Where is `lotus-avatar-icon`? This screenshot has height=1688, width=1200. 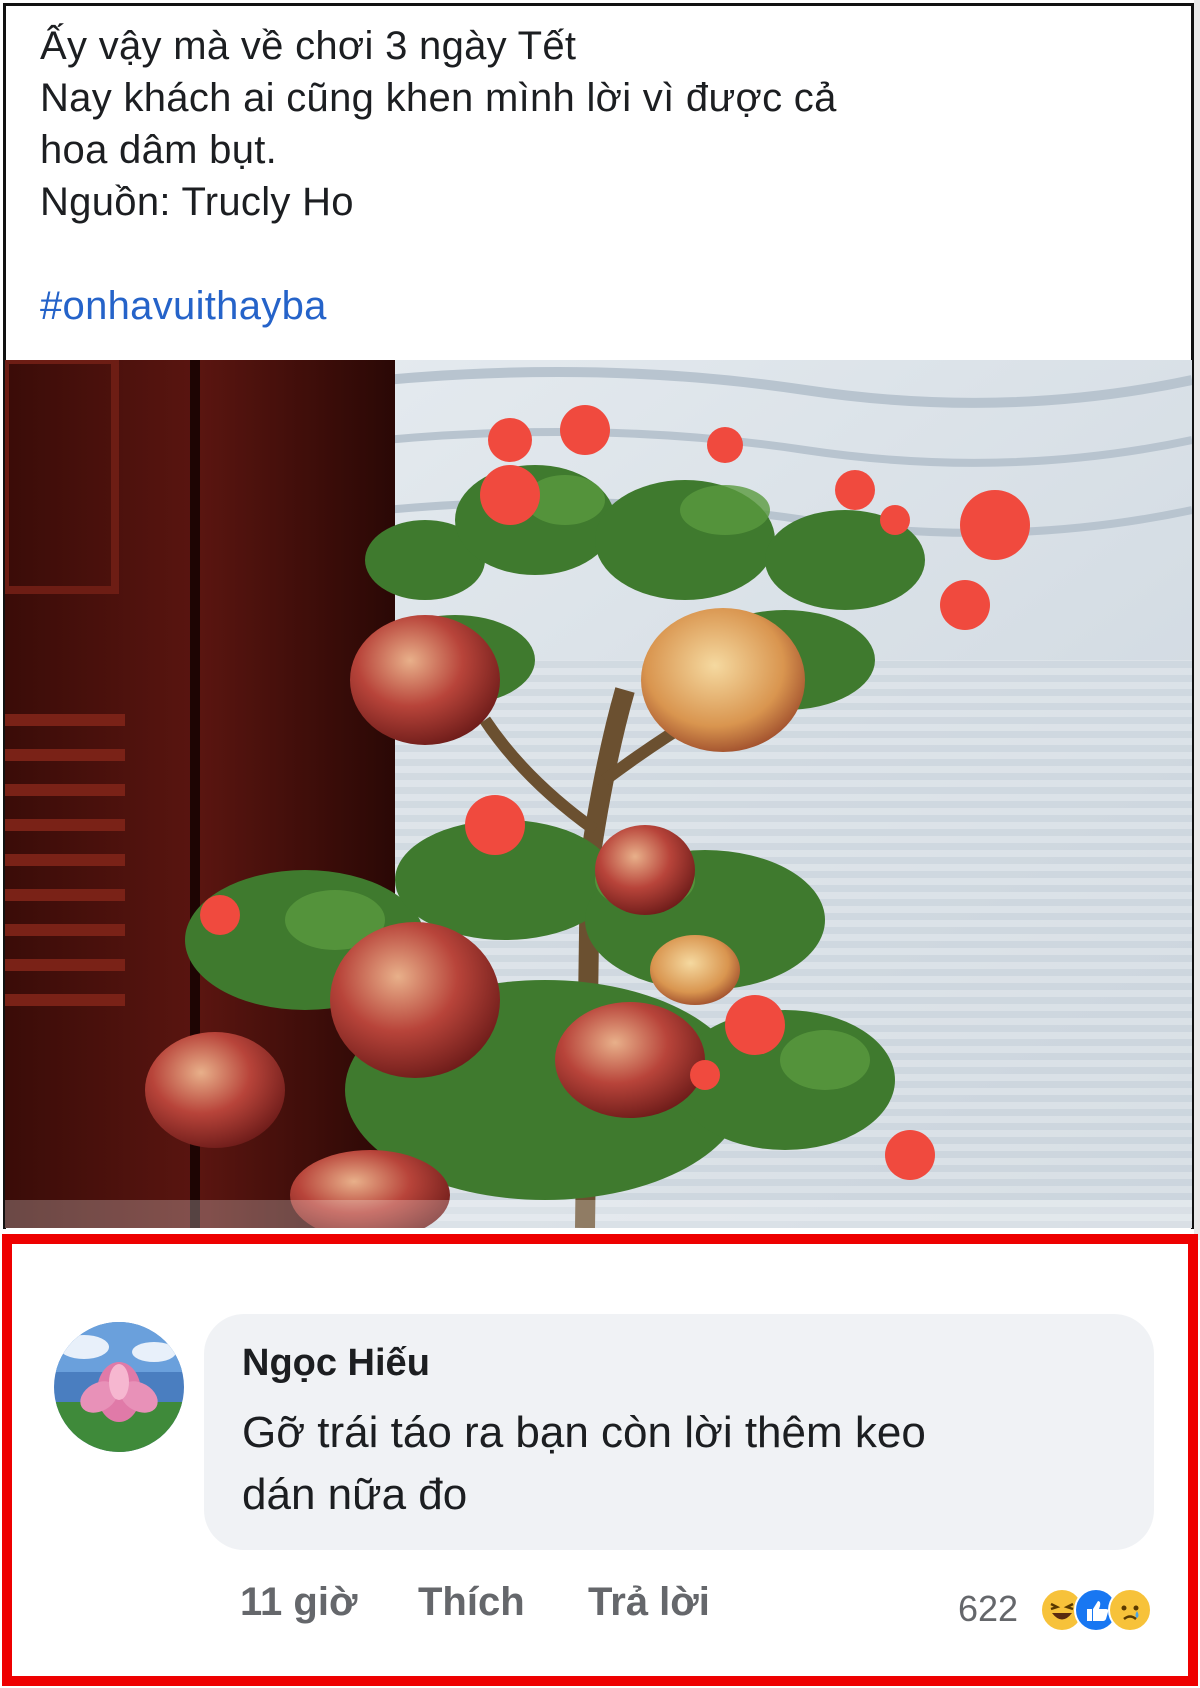
lotus-avatar-icon is located at coordinates (119, 1387).